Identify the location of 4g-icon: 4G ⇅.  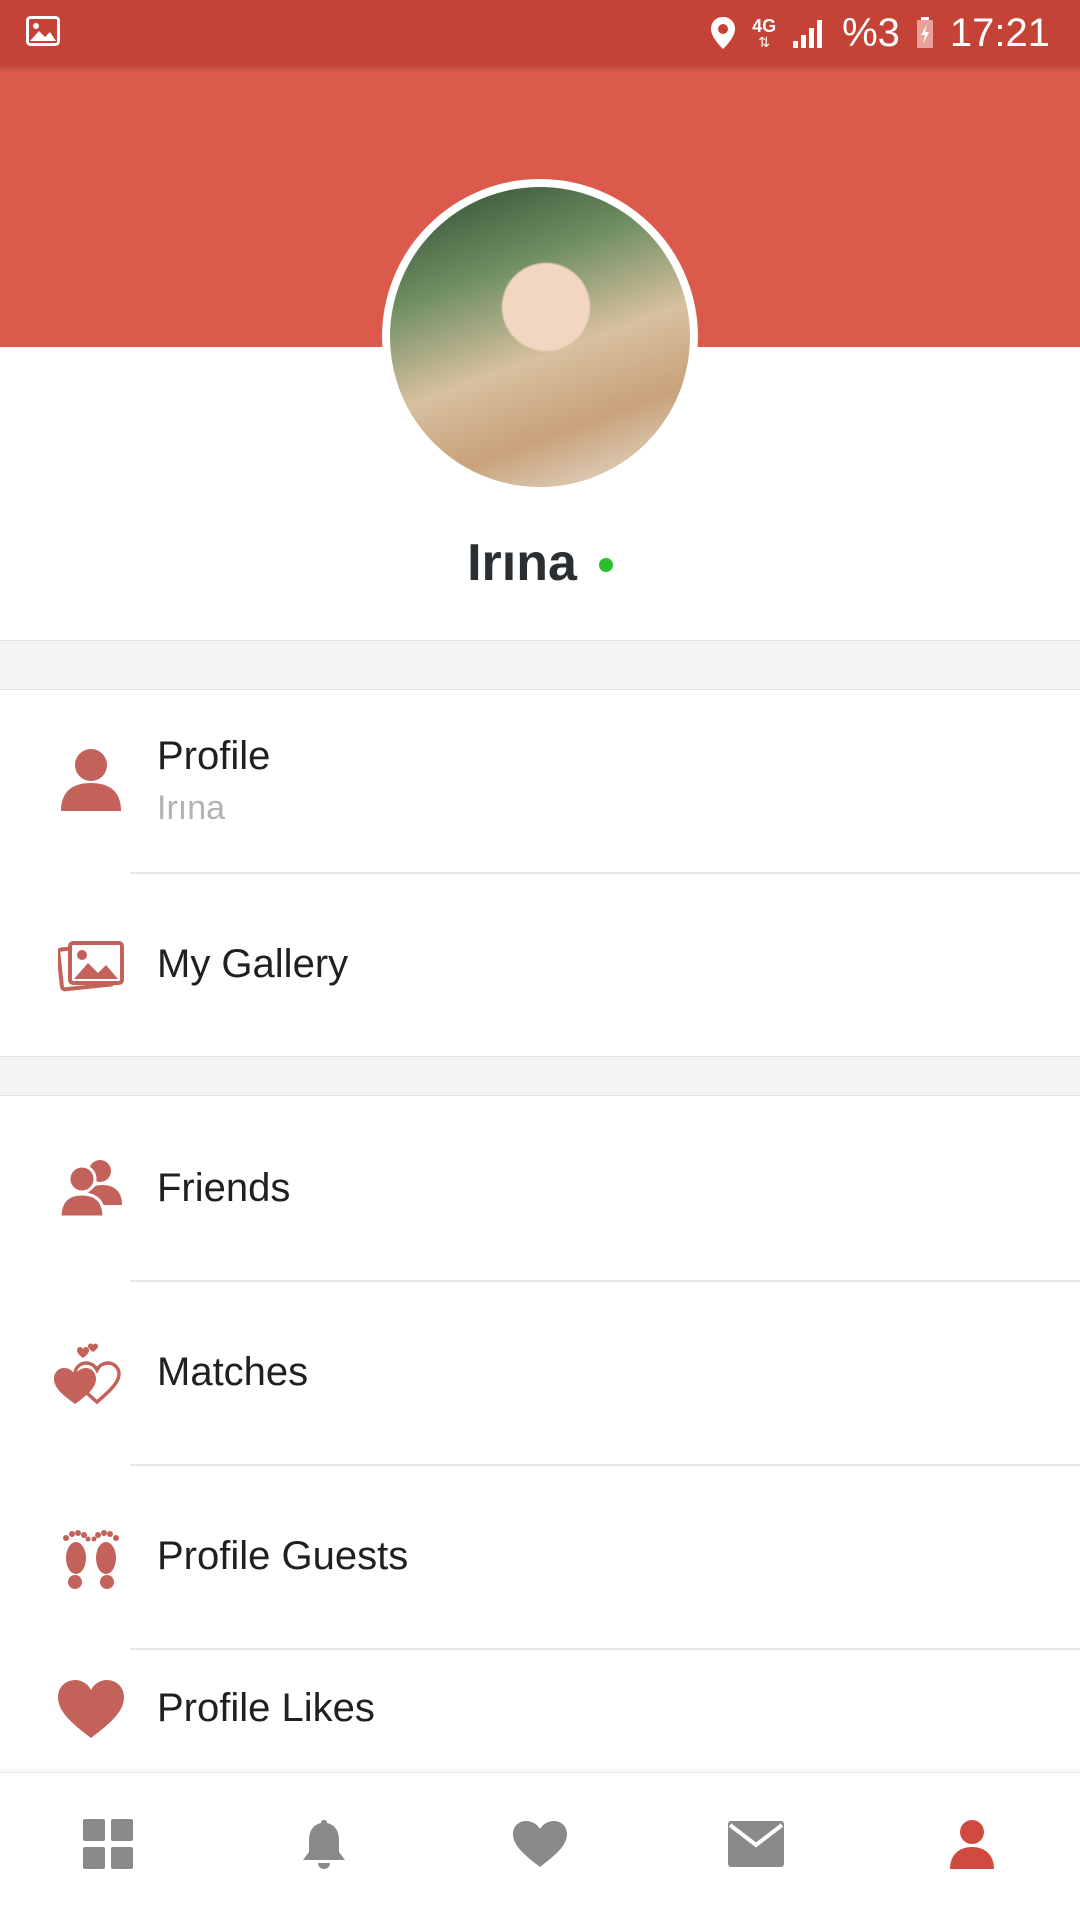
(764, 33).